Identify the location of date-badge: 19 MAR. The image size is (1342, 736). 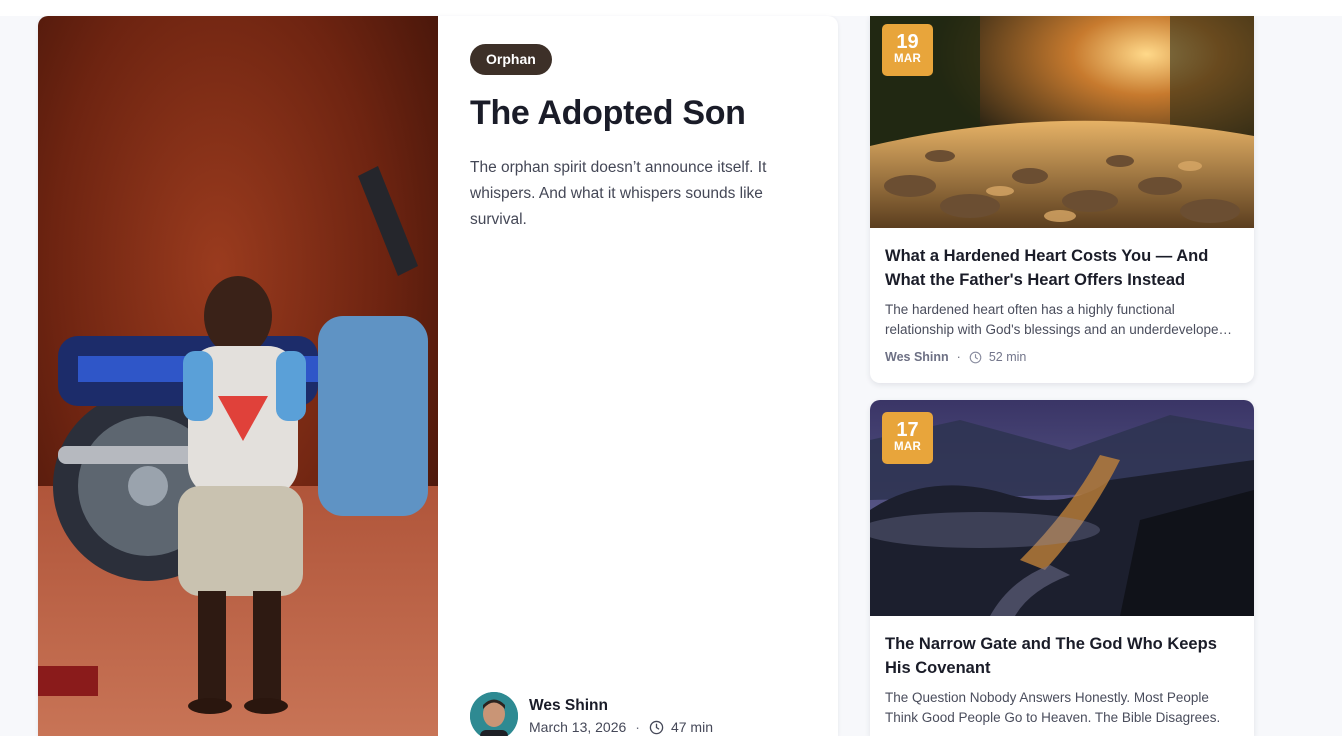
(907, 50).